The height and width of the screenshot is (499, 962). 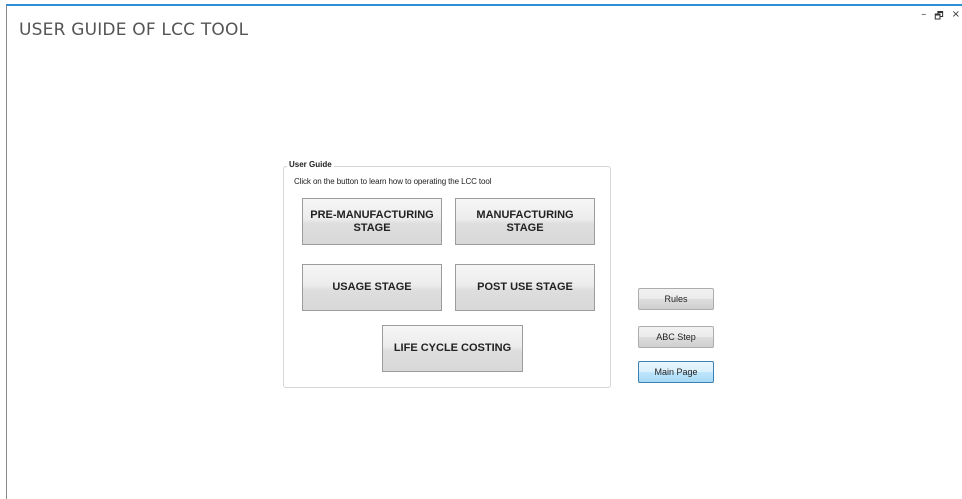 I want to click on window-controls: – 🗗 ×, so click(x=940, y=17).